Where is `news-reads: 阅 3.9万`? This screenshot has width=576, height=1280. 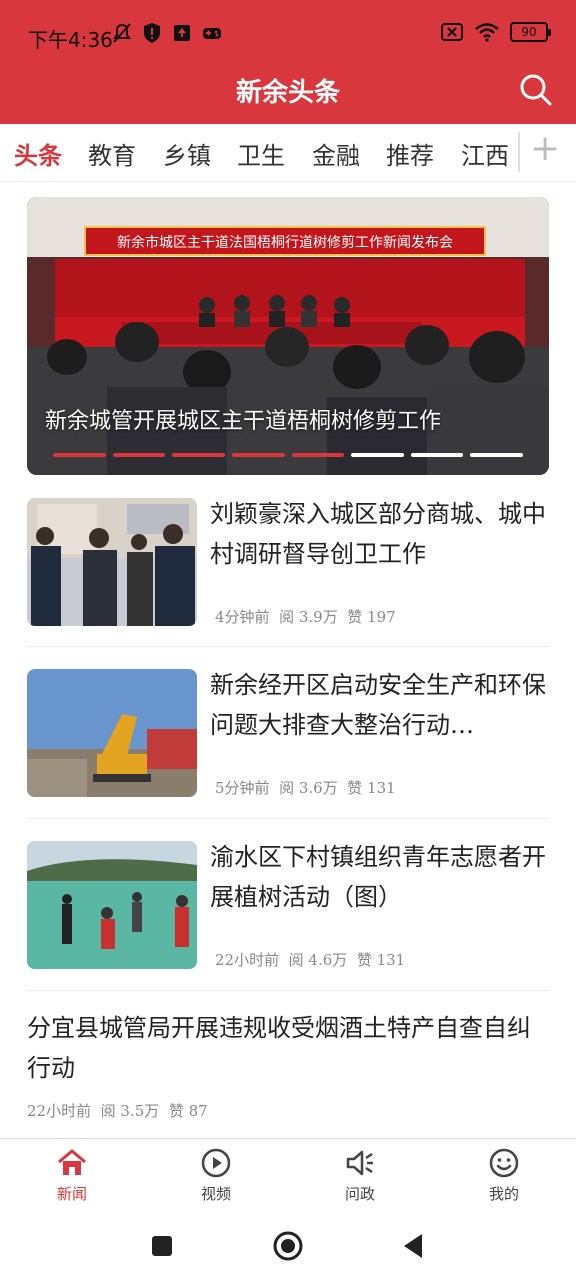 news-reads: 阅 3.9万 is located at coordinates (308, 617).